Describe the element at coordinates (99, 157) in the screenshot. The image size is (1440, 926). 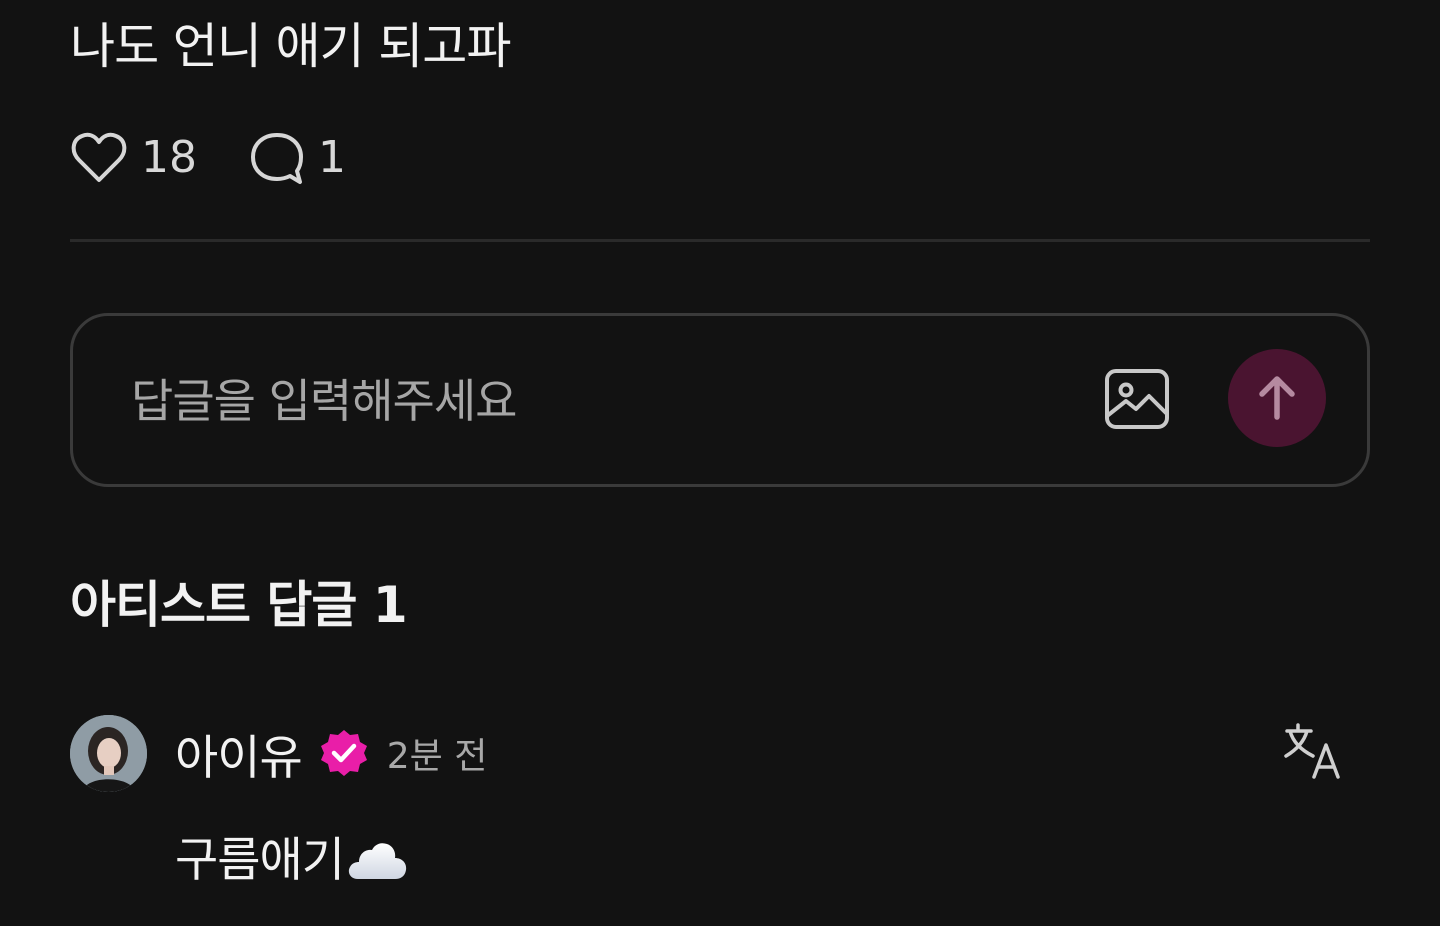
I see `heart-icon` at that location.